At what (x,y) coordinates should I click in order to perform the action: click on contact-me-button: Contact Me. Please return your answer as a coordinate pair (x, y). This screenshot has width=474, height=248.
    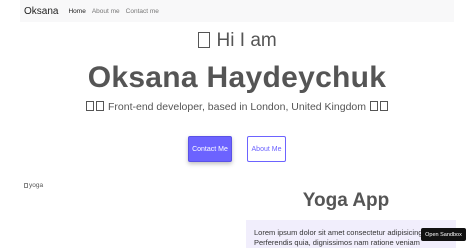
    Looking at the image, I should click on (210, 149).